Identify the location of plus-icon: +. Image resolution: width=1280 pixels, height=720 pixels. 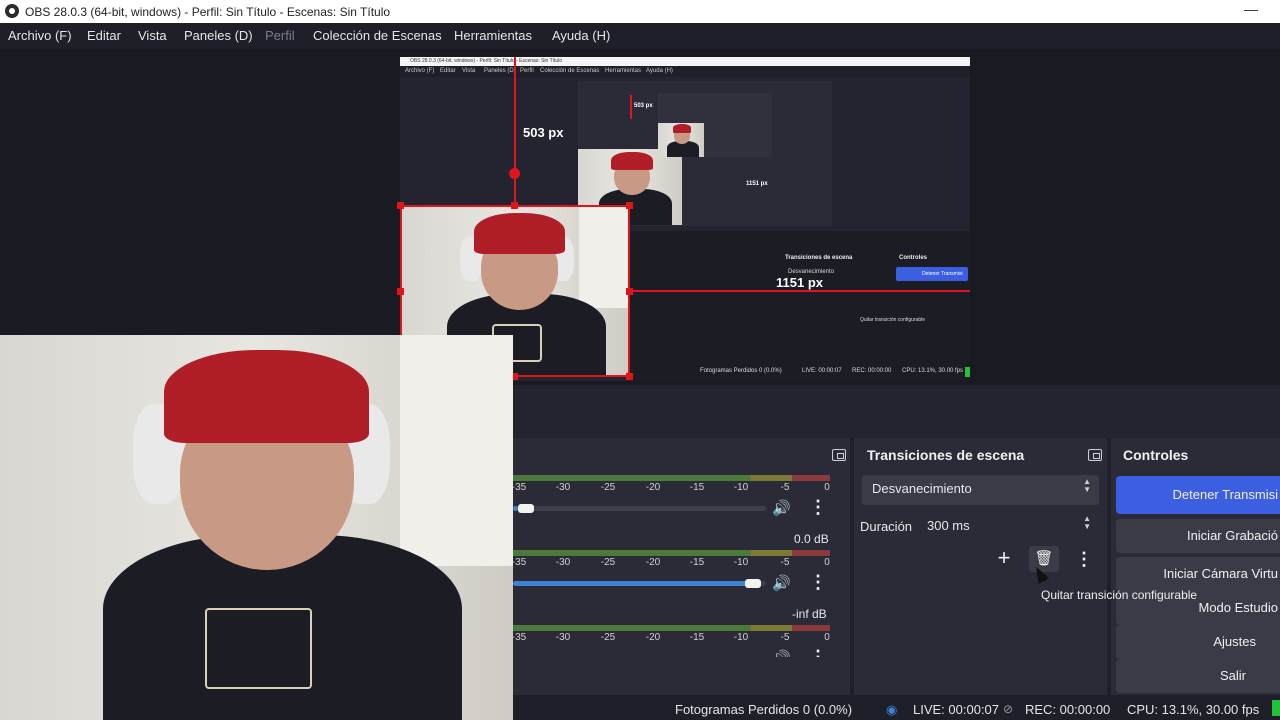
(1004, 557).